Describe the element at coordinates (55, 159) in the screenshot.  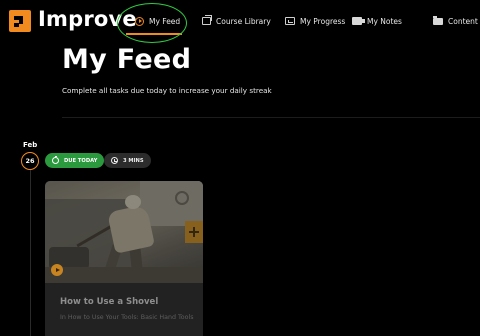
I see `stopwatch-icon` at that location.